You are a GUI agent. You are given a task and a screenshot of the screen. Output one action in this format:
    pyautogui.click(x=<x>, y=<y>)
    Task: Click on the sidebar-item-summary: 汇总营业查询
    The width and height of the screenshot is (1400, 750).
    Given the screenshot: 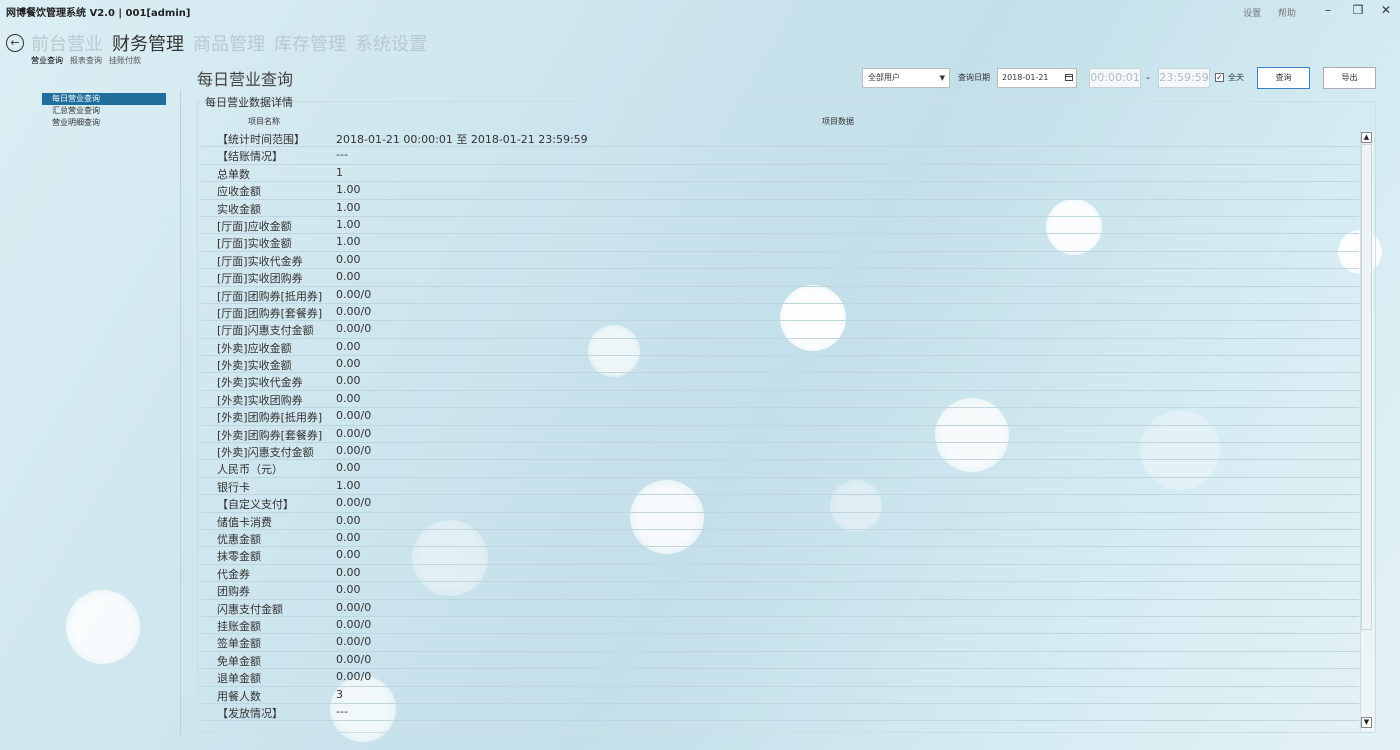 What is the action you would take?
    pyautogui.click(x=104, y=111)
    